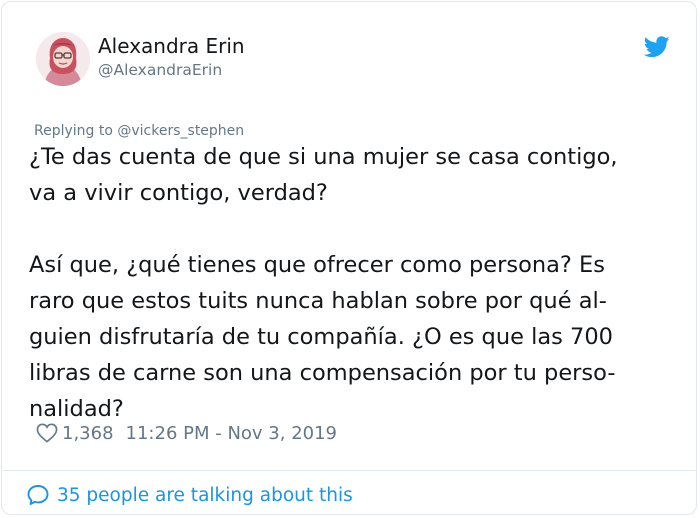  What do you see at coordinates (350, 470) in the screenshot?
I see `divider` at bounding box center [350, 470].